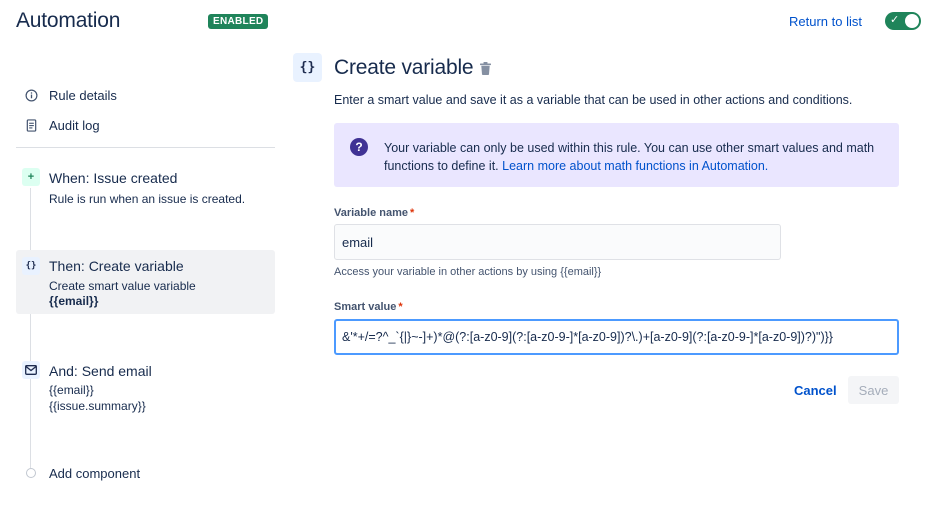 Image resolution: width=938 pixels, height=506 pixels. I want to click on smart-value-input, so click(616, 337).